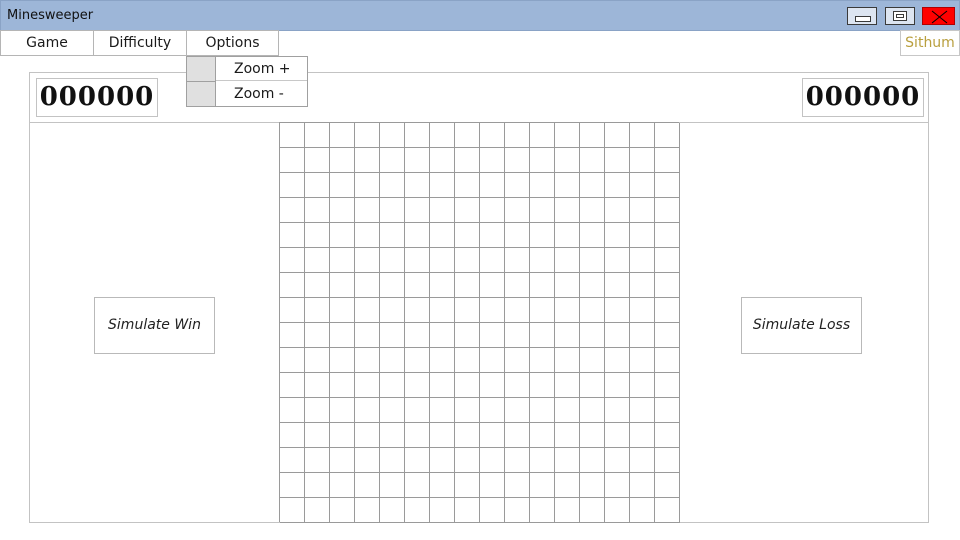 The height and width of the screenshot is (540, 960). I want to click on menu-item-zoom-out: Zoom -, so click(261, 94).